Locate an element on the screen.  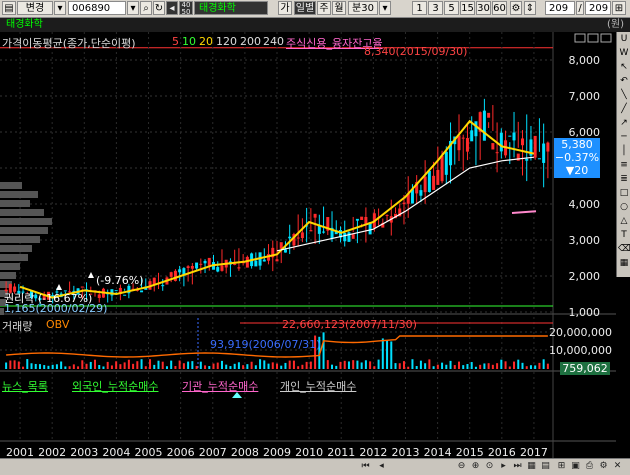
period-dropdown-icon: ▾ is located at coordinates (385, 8).